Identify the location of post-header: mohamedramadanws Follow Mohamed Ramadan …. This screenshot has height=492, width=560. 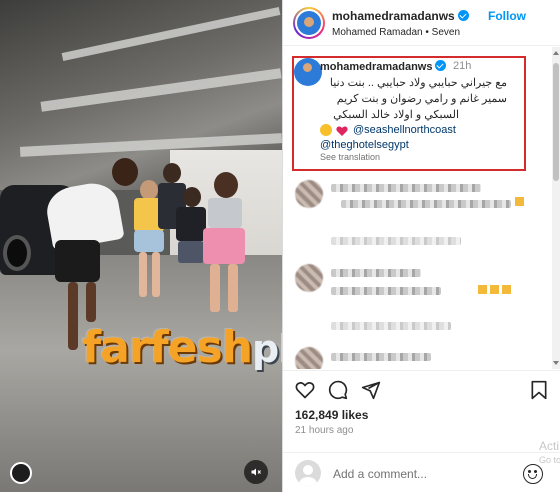
(421, 23).